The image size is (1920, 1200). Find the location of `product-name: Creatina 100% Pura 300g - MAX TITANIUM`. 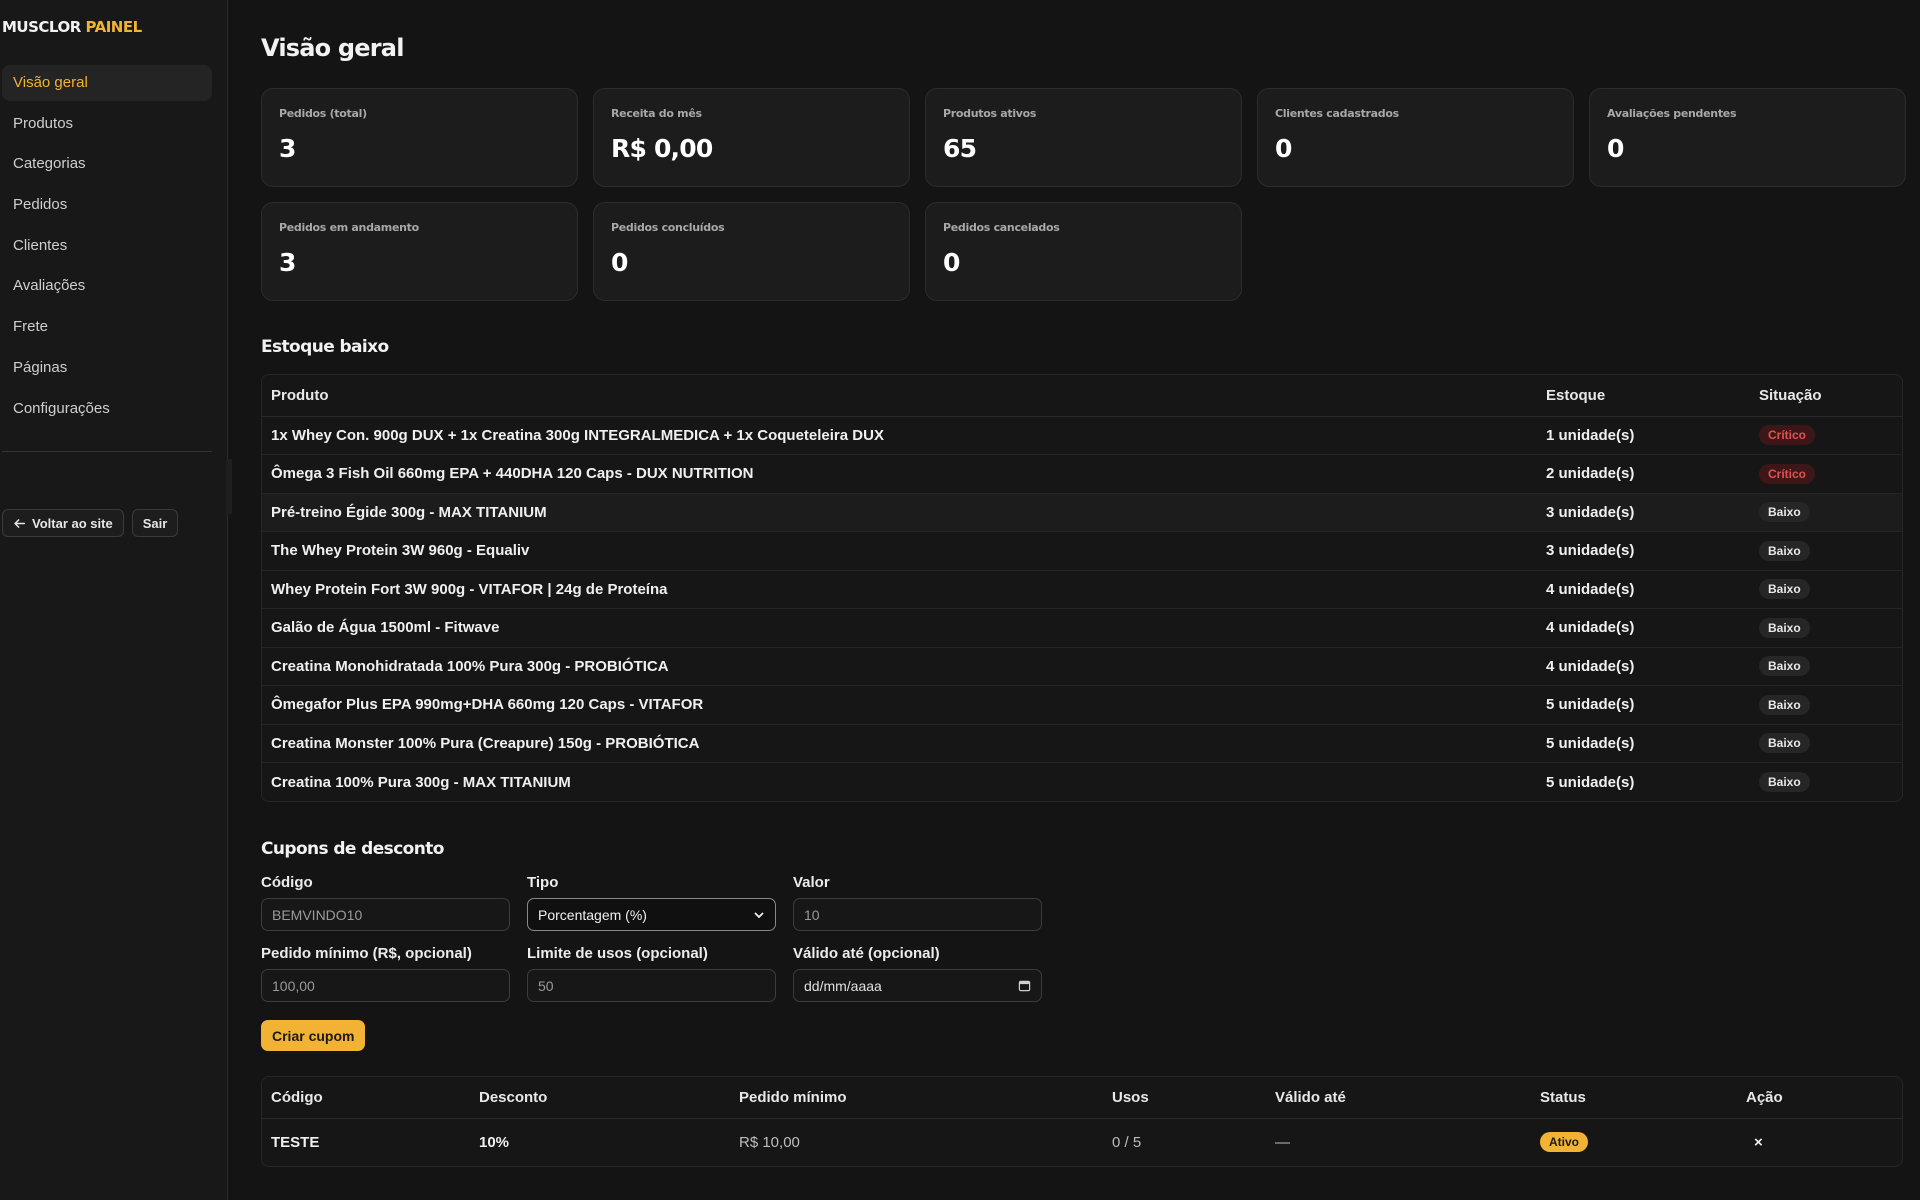

product-name: Creatina 100% Pura 300g - MAX TITANIUM is located at coordinates (421, 782).